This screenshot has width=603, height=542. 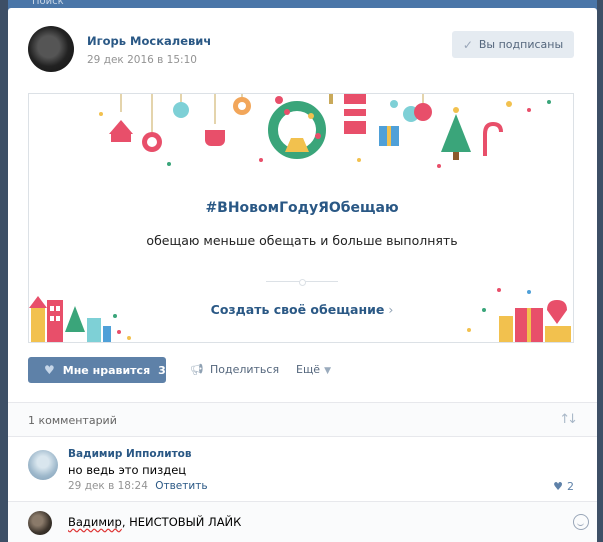 I want to click on comments-count: 1 комментарий, so click(x=72, y=420).